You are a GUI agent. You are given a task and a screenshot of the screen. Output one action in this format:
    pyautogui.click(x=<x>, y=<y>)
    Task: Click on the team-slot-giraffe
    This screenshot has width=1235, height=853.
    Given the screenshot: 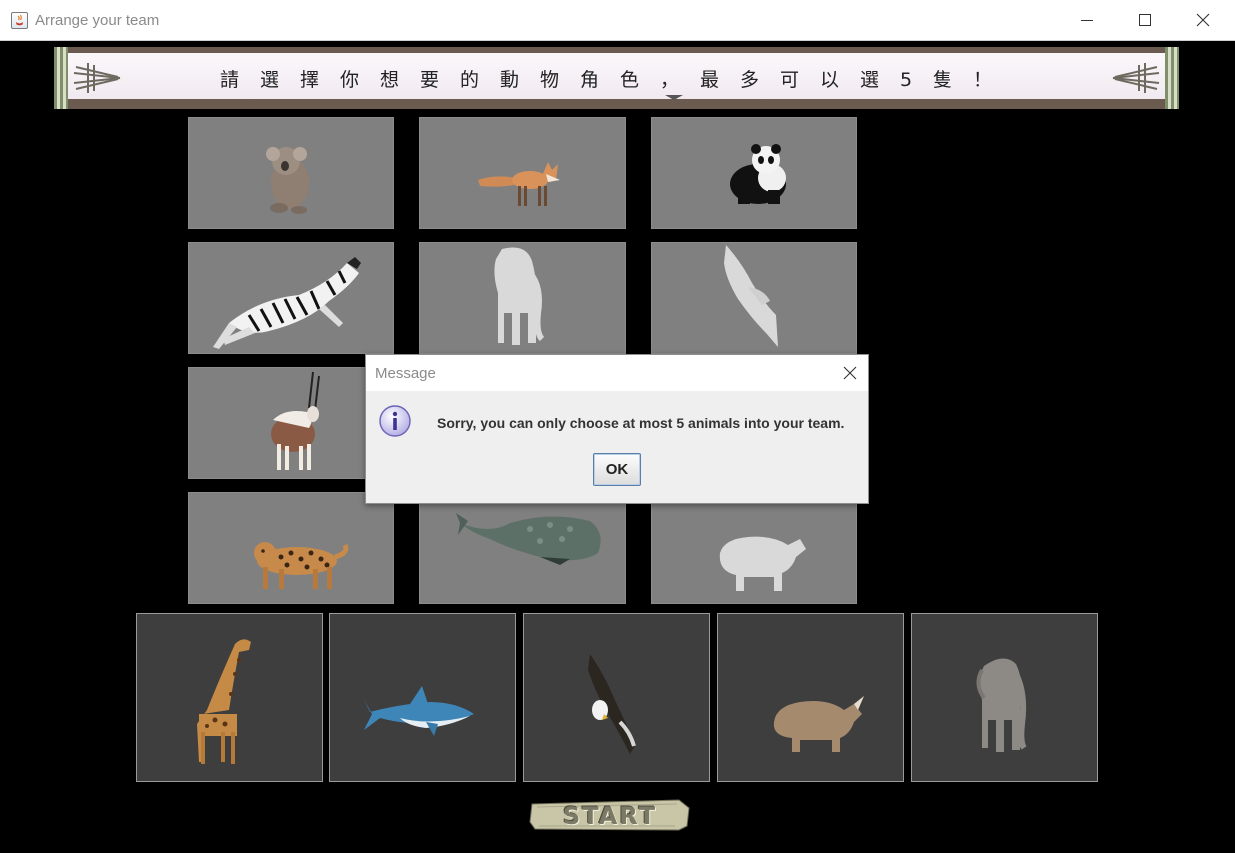 What is the action you would take?
    pyautogui.click(x=229, y=697)
    